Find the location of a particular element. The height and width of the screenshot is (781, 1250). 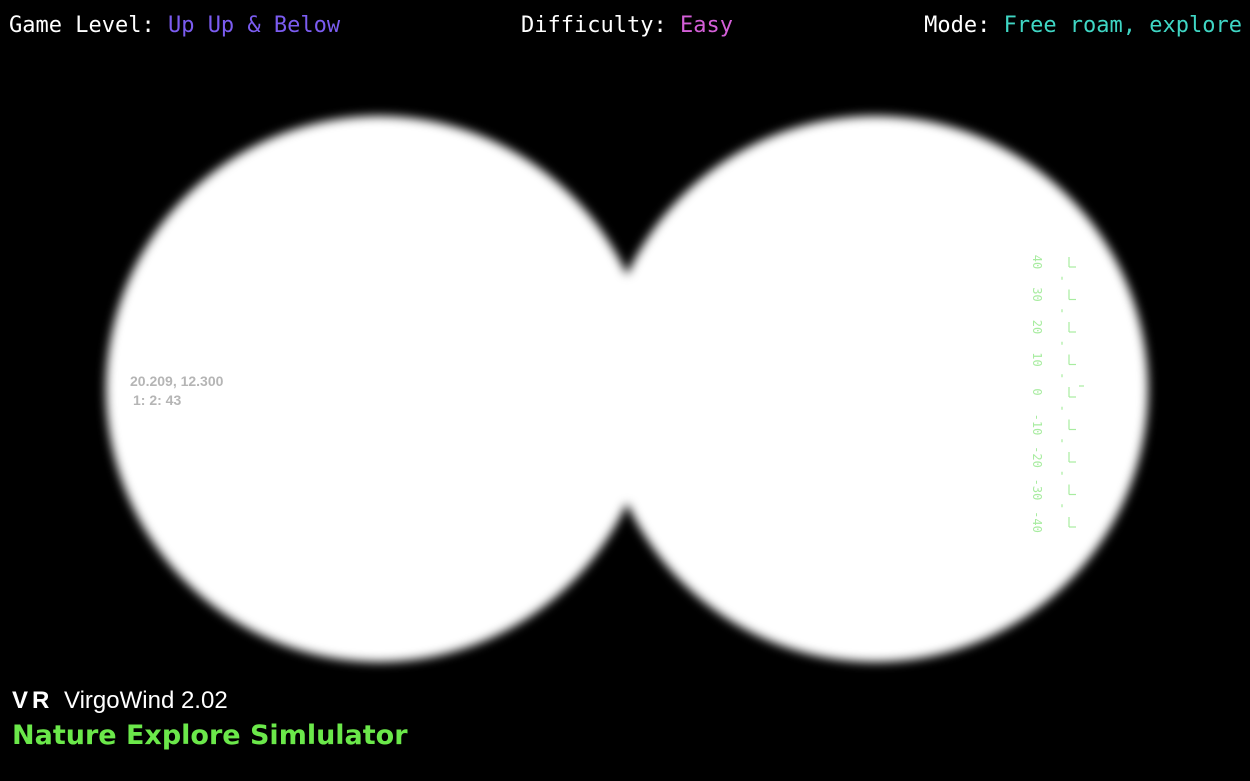

game-level-indicator: Game Level: Up Up & Below is located at coordinates (174, 26).